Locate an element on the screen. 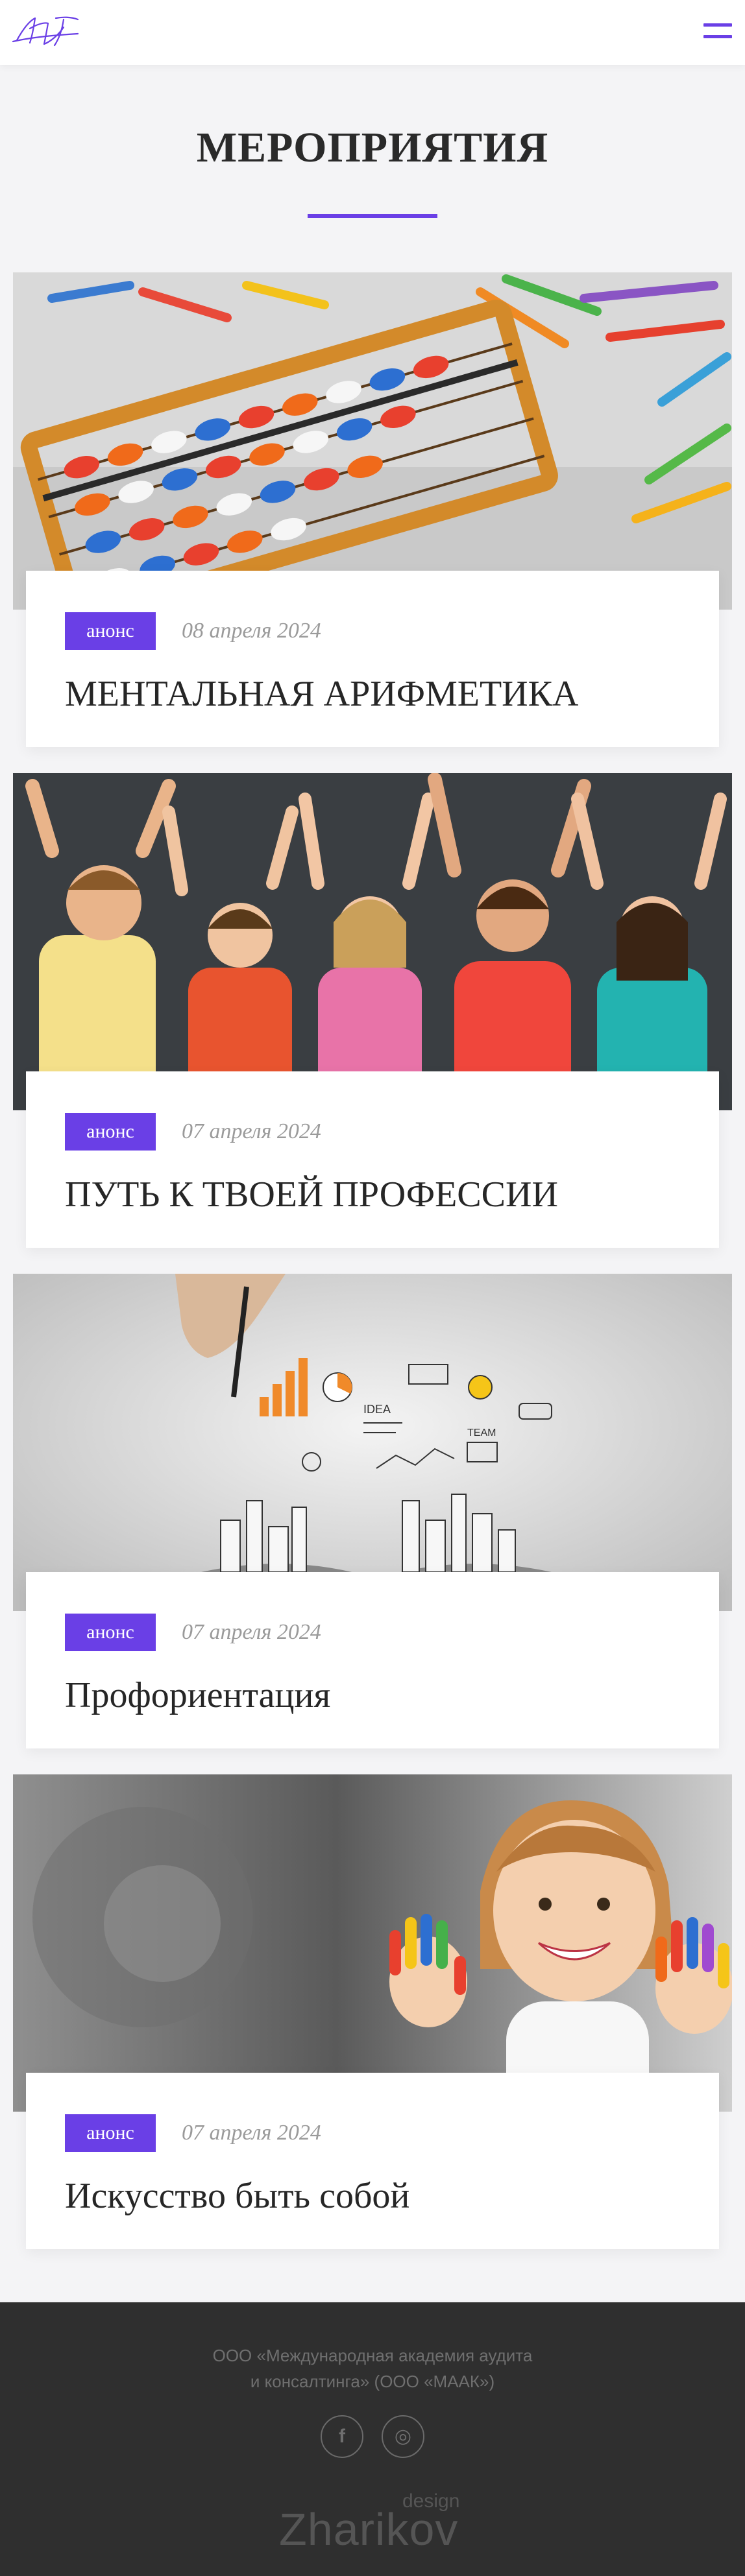  hamburger-menu-icon is located at coordinates (717, 32).